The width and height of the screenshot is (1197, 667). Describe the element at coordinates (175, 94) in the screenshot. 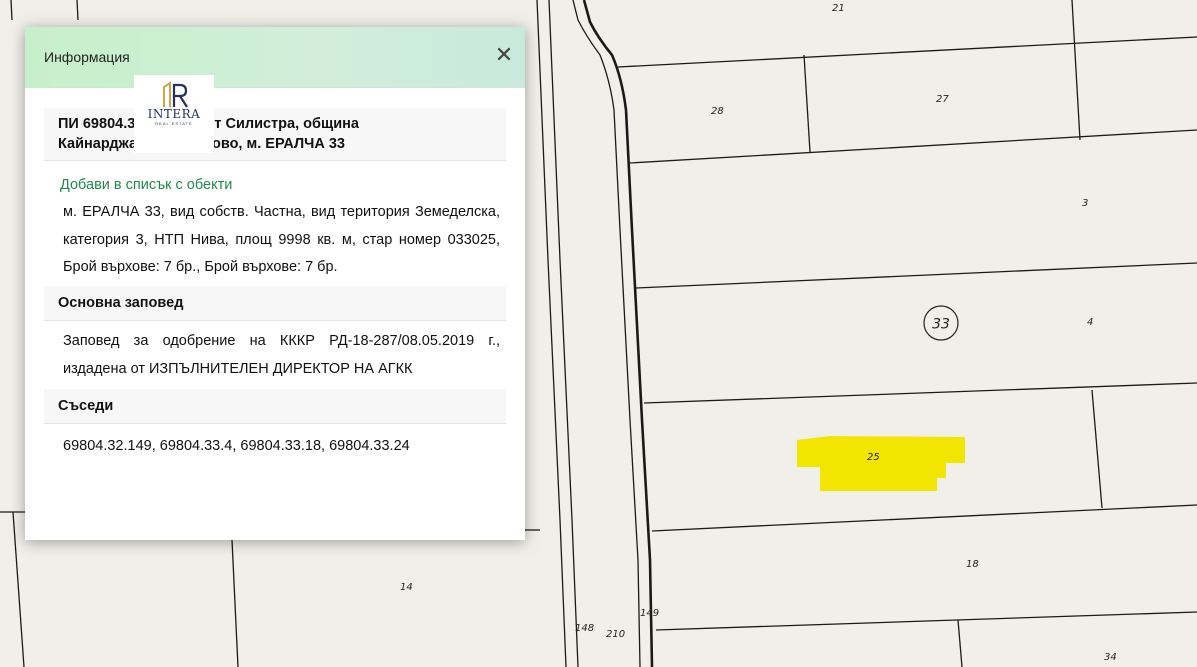

I see `building-icon` at that location.